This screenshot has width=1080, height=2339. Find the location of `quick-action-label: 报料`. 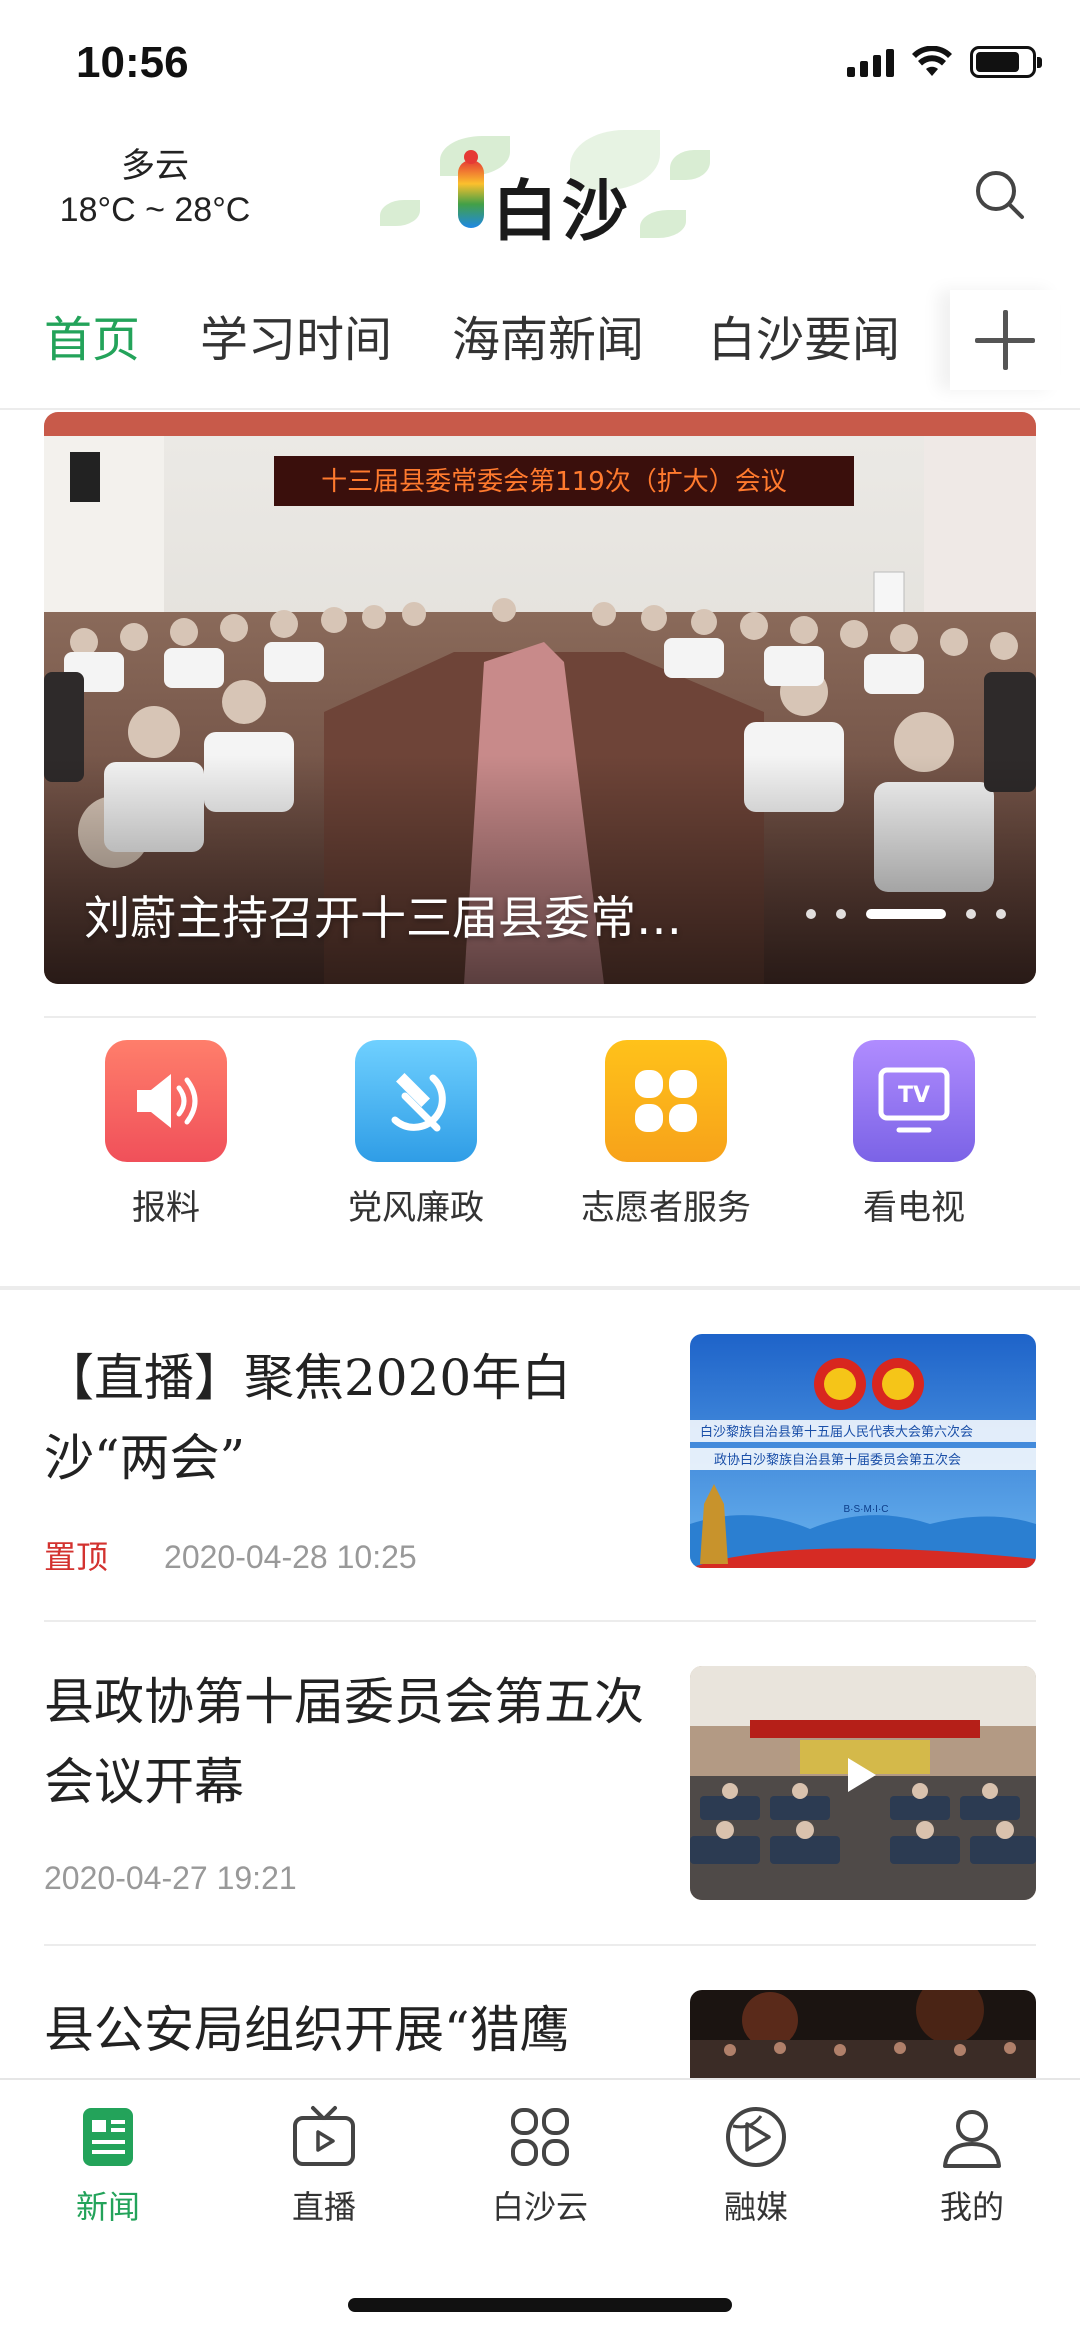

quick-action-label: 报料 is located at coordinates (166, 1208).